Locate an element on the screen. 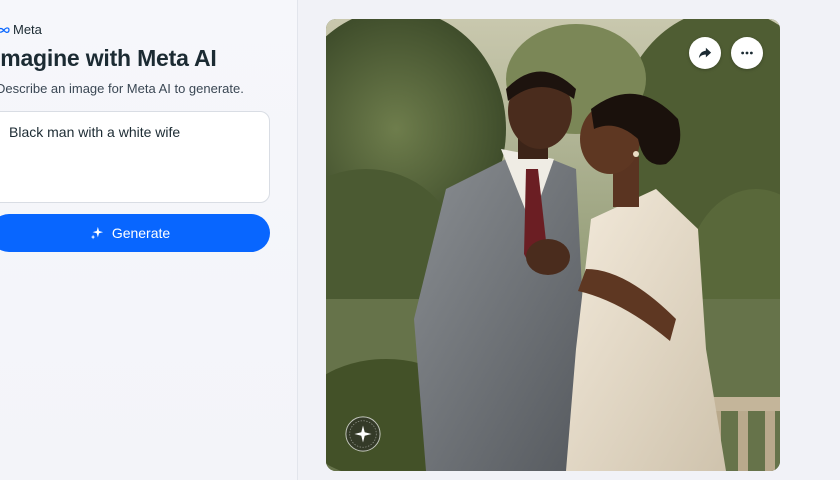 The image size is (840, 480). share-arrow-icon is located at coordinates (705, 53).